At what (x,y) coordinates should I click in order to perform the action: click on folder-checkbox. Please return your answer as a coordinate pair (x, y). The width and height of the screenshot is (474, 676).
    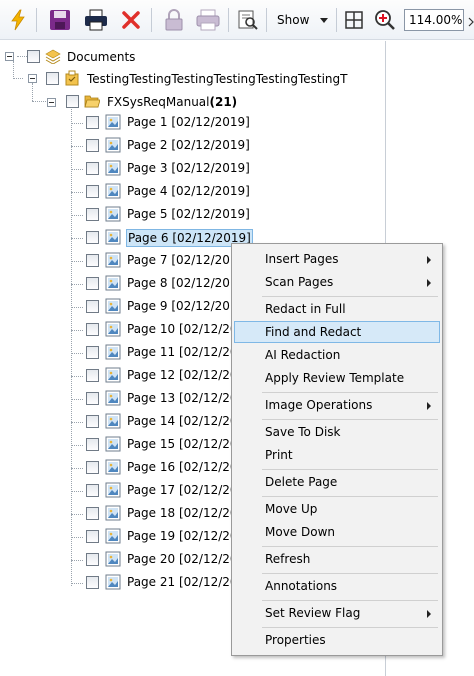
    Looking at the image, I should click on (72, 101).